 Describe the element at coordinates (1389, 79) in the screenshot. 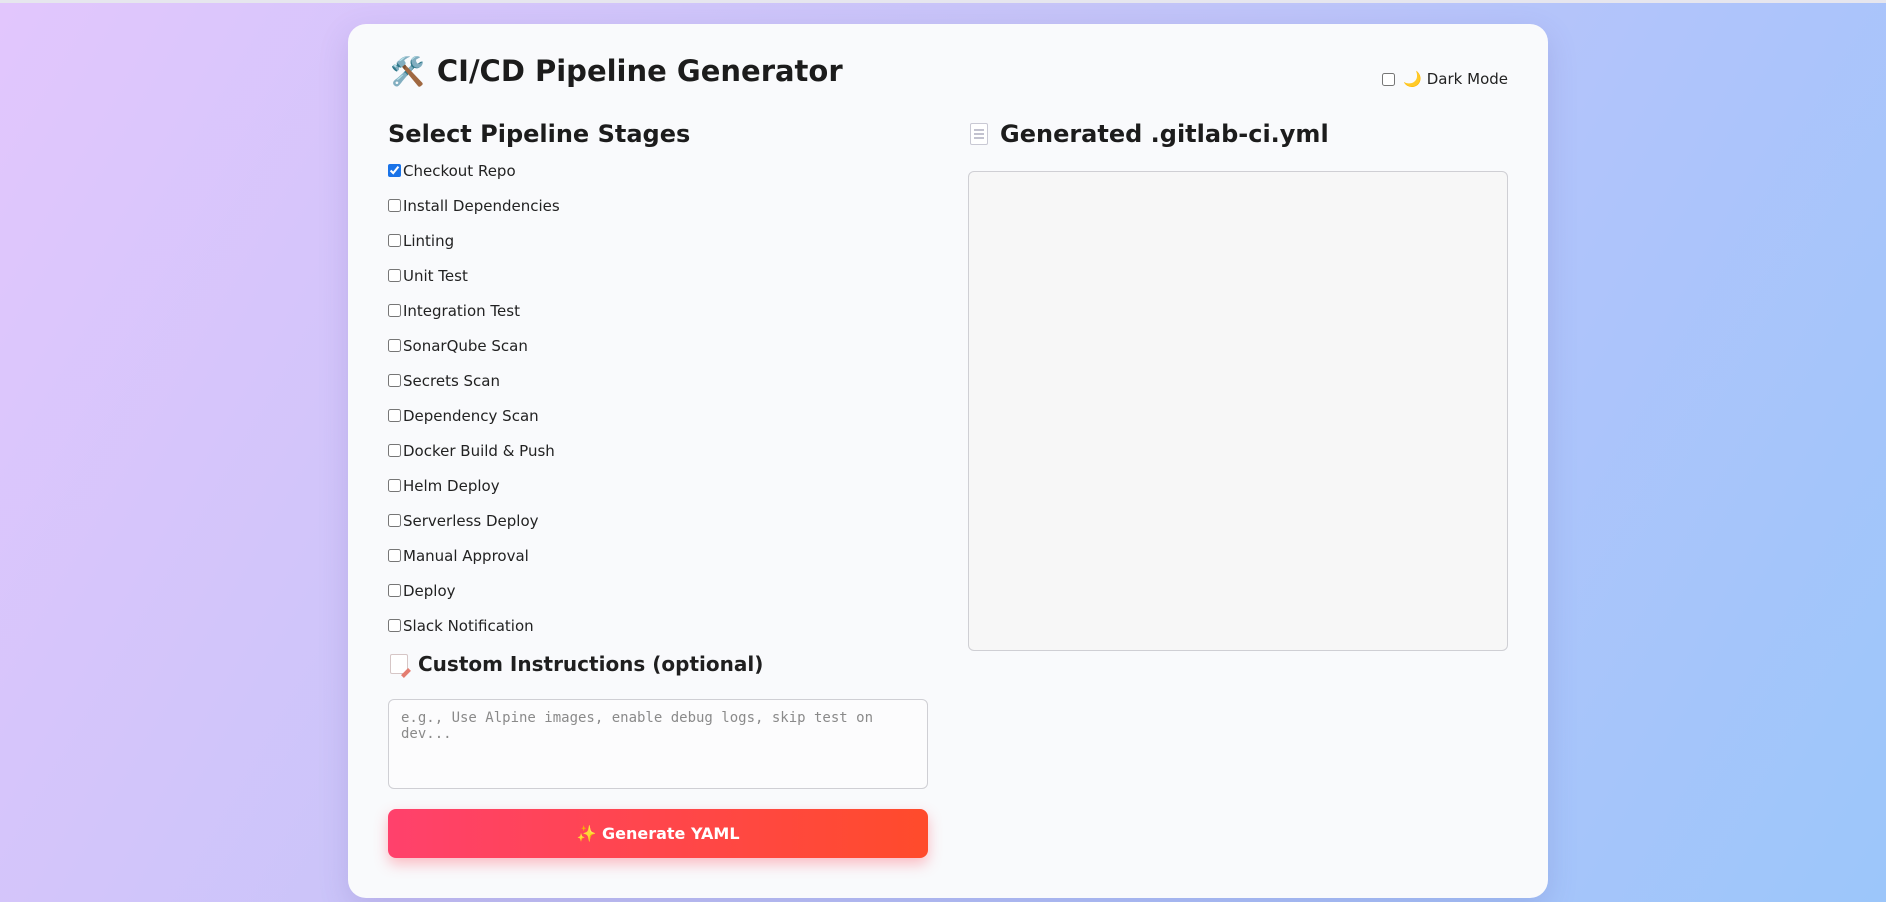

I see `dark-mode-checkbox` at that location.